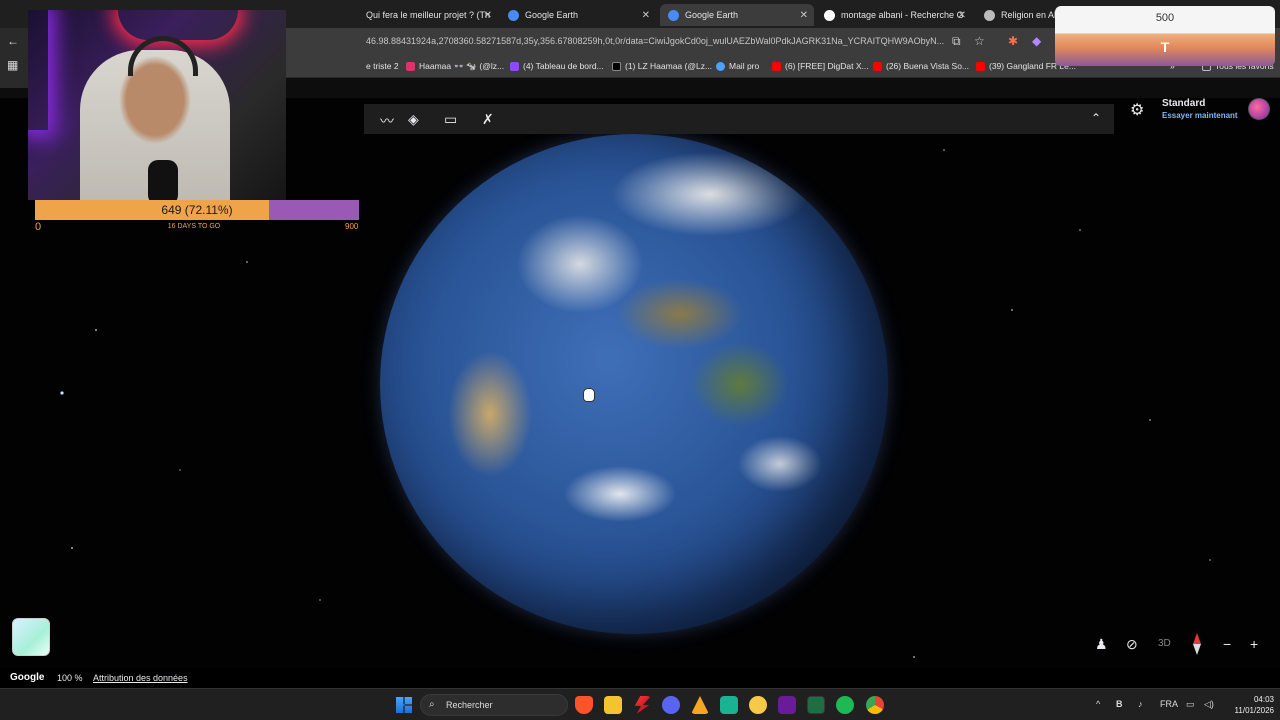 Image resolution: width=1280 pixels, height=720 pixels. Describe the element at coordinates (1190, 704) in the screenshot. I see `network-icon: ▭` at that location.